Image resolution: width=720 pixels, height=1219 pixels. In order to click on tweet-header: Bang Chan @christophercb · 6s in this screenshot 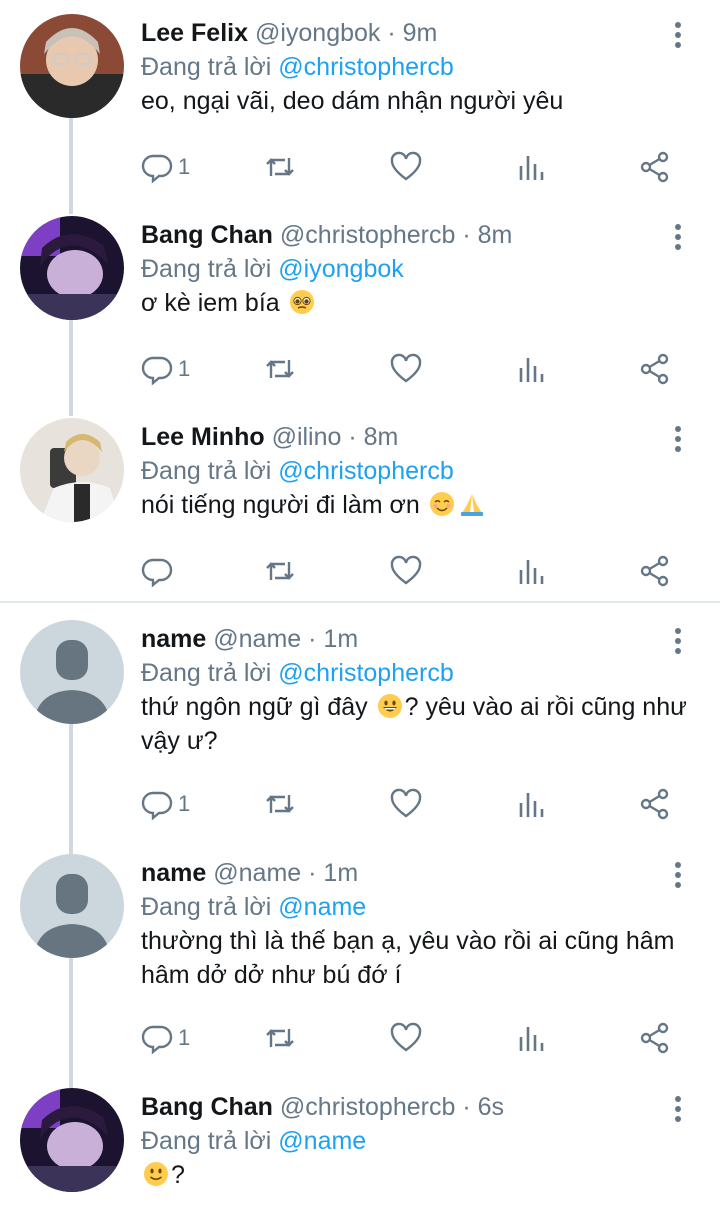, I will do `click(322, 1107)`.